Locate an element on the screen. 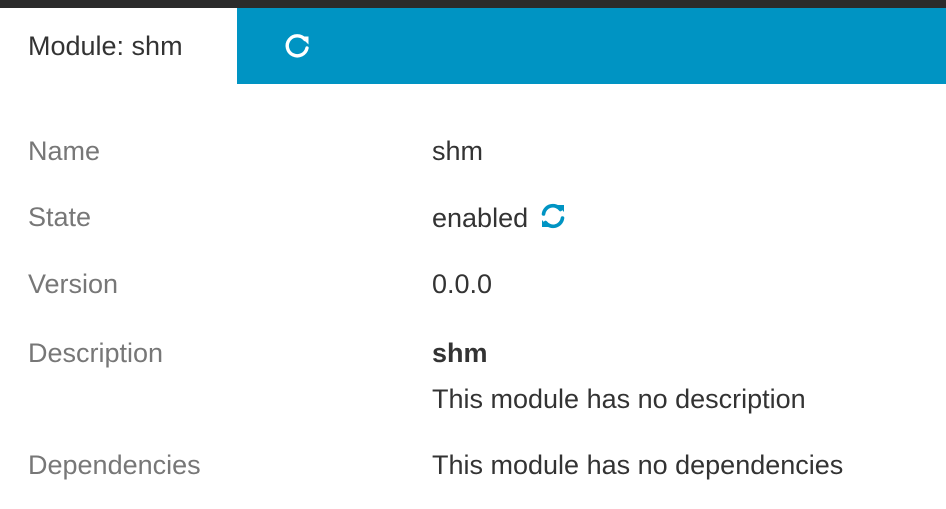 The height and width of the screenshot is (509, 946). version-value: 0.0.0 is located at coordinates (462, 284).